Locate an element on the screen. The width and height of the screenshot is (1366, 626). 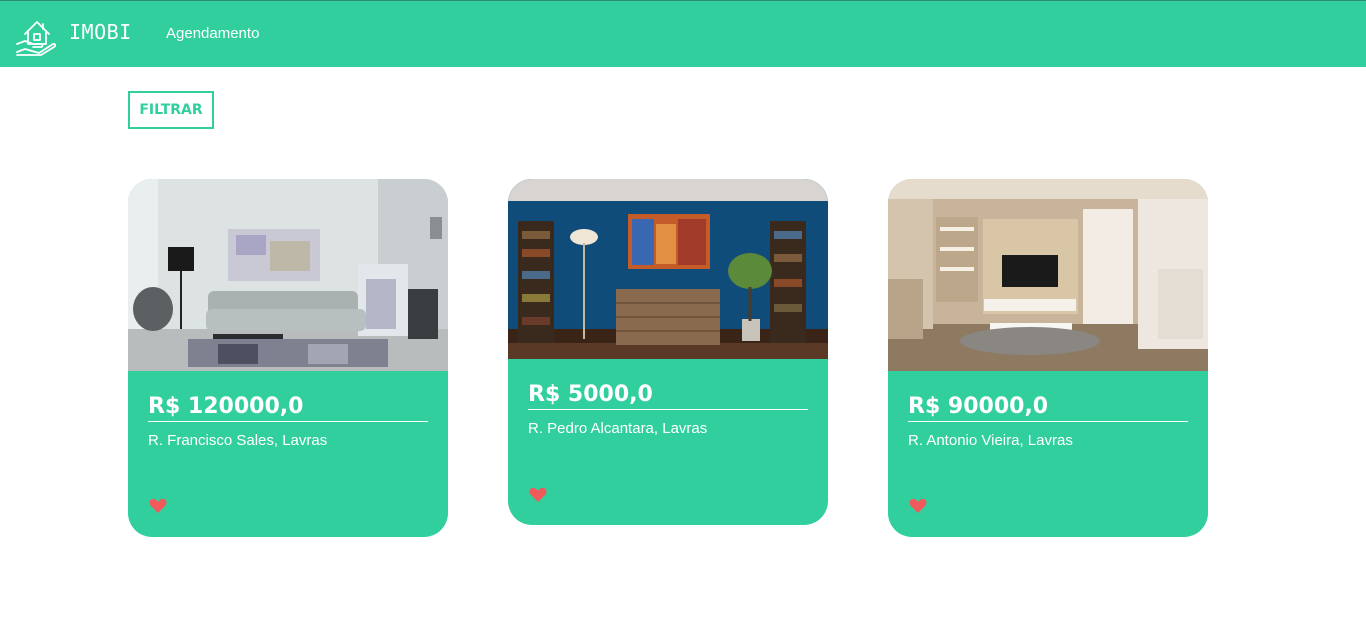
tv-room-photo is located at coordinates (1048, 275).